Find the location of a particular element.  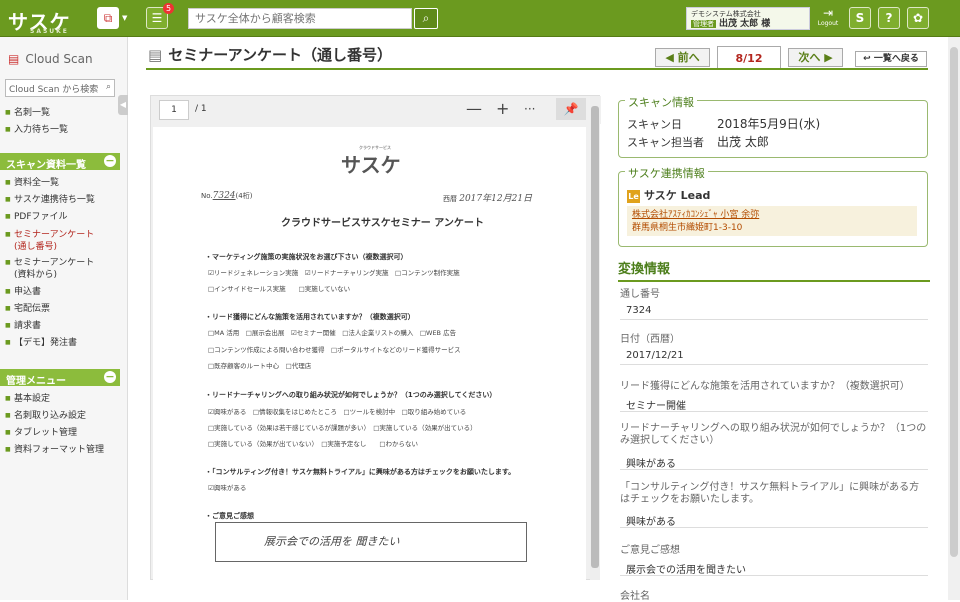

field-value: 展示会での活用を聞きたい is located at coordinates (774, 566).